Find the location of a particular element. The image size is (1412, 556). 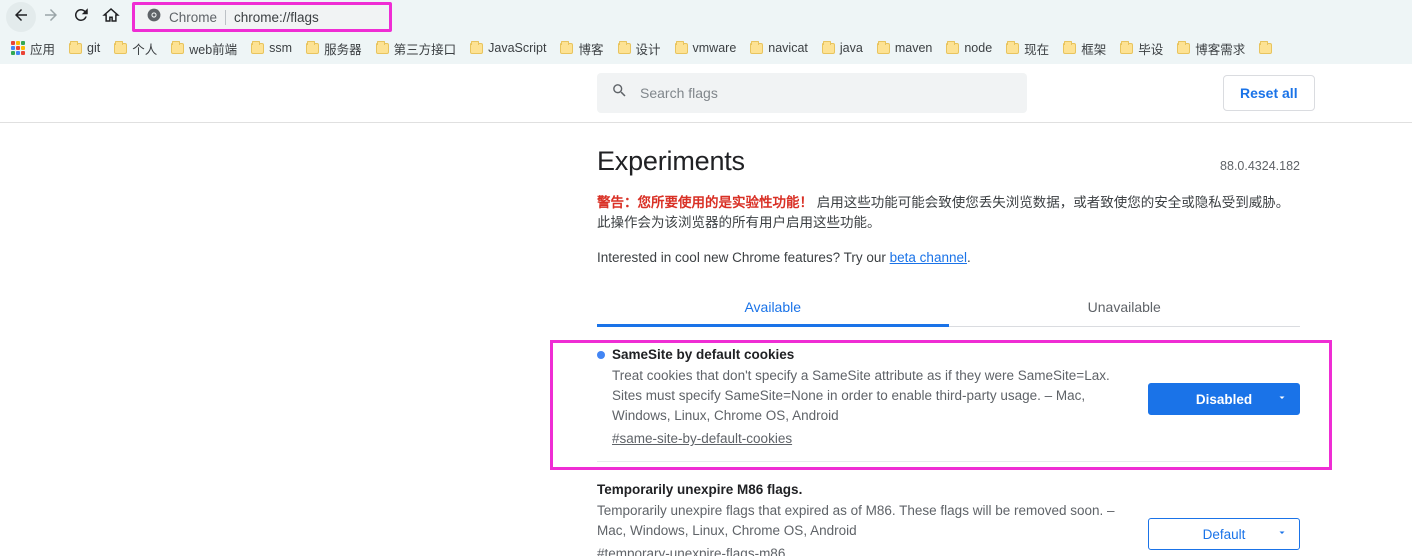

beta-channel-link: beta channel is located at coordinates (928, 257).